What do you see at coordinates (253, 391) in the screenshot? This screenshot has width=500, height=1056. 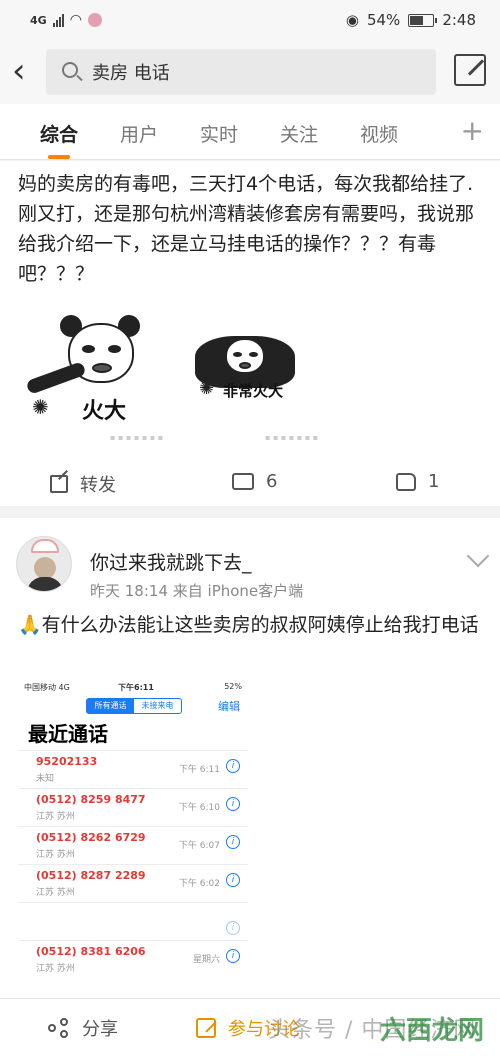 I see `meme-caption: 非常火大` at bounding box center [253, 391].